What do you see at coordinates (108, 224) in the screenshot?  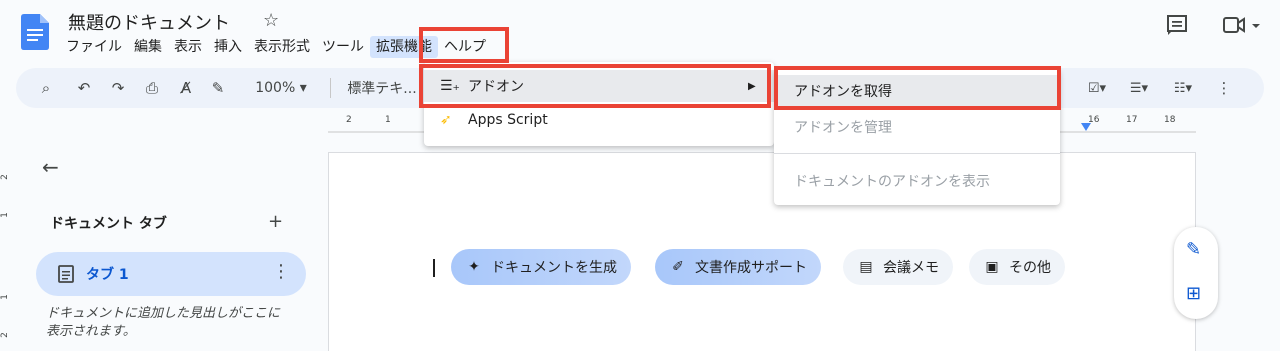 I see `document-tabs-title: ドキュメント タブ` at bounding box center [108, 224].